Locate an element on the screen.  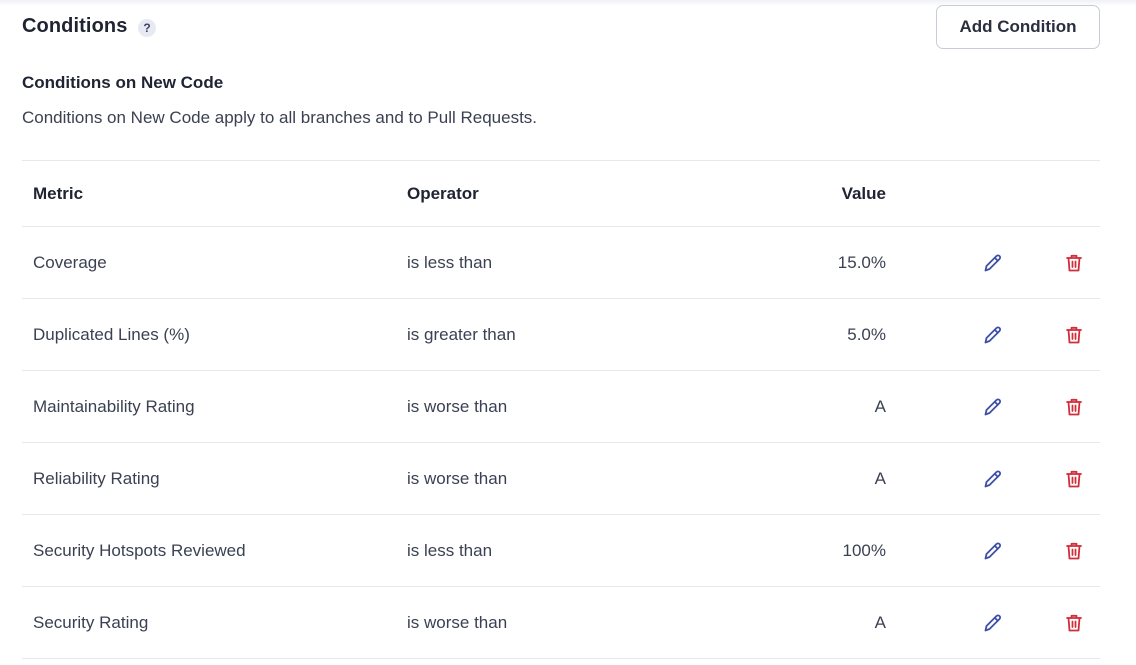
add-condition-button: Add Condition is located at coordinates (1018, 27).